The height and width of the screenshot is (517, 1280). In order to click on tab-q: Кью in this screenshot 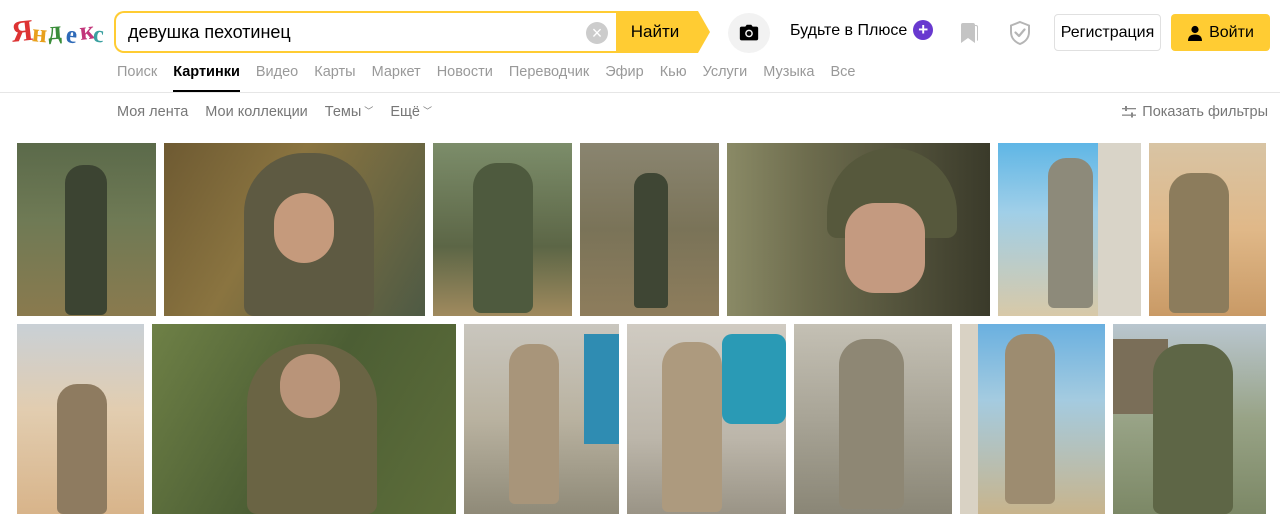, I will do `click(673, 77)`.